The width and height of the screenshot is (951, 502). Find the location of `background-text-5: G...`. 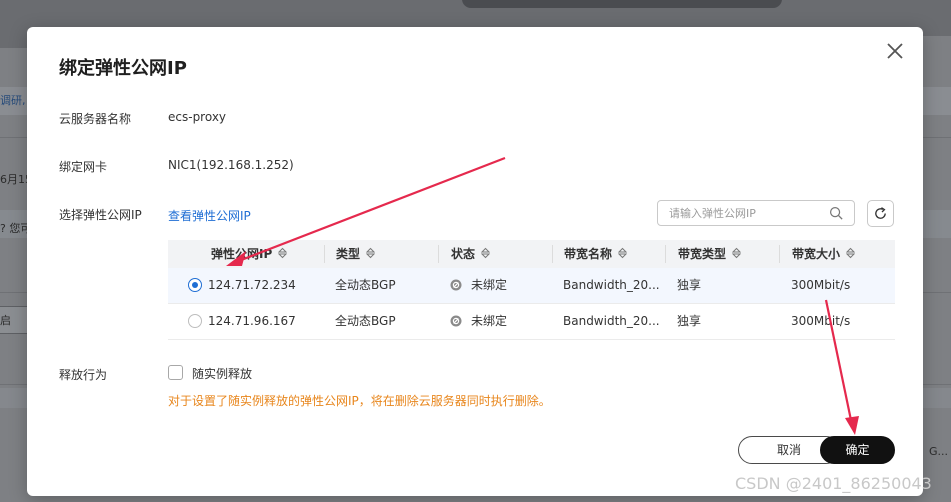

background-text-5: G... is located at coordinates (939, 451).